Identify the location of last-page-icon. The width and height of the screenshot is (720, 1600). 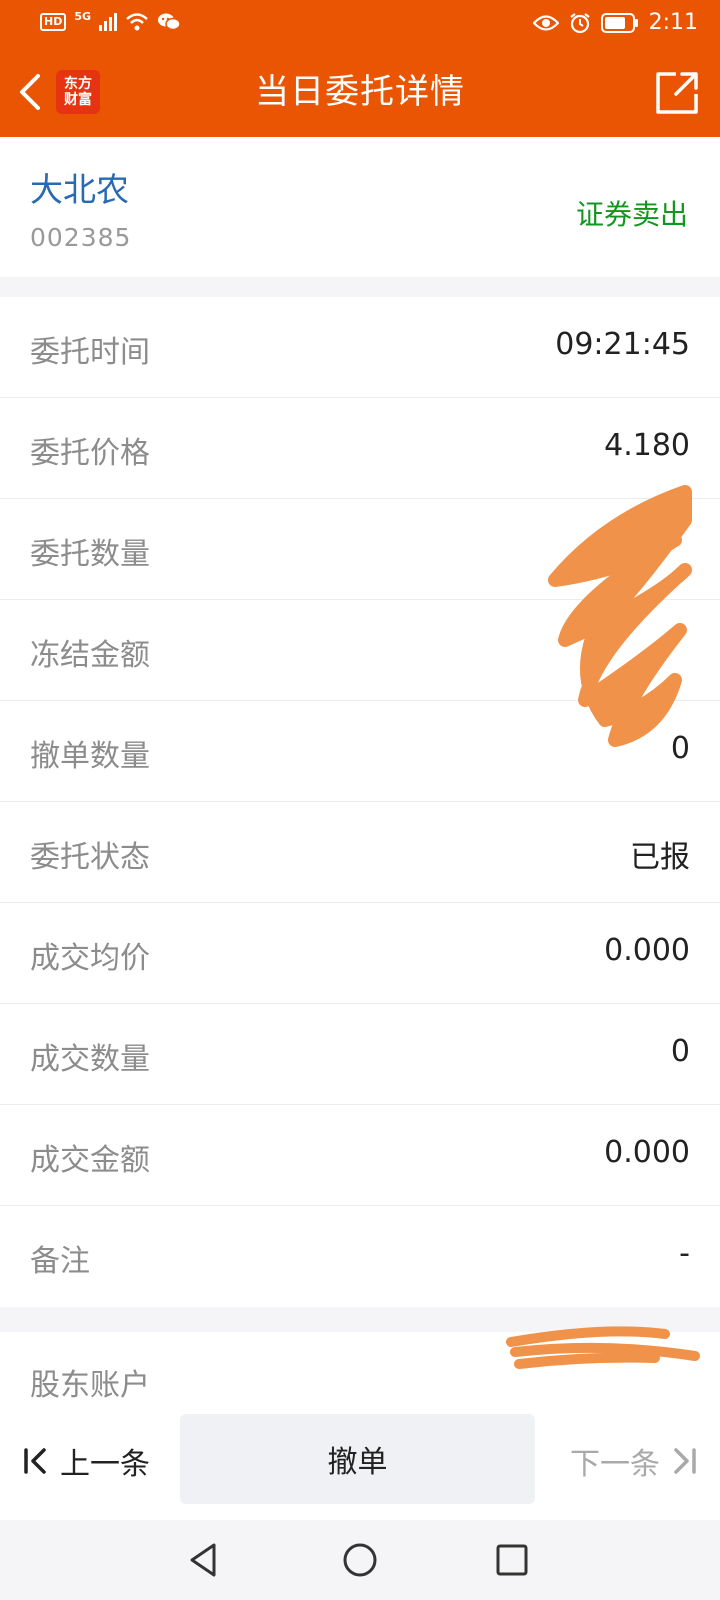
(685, 1461).